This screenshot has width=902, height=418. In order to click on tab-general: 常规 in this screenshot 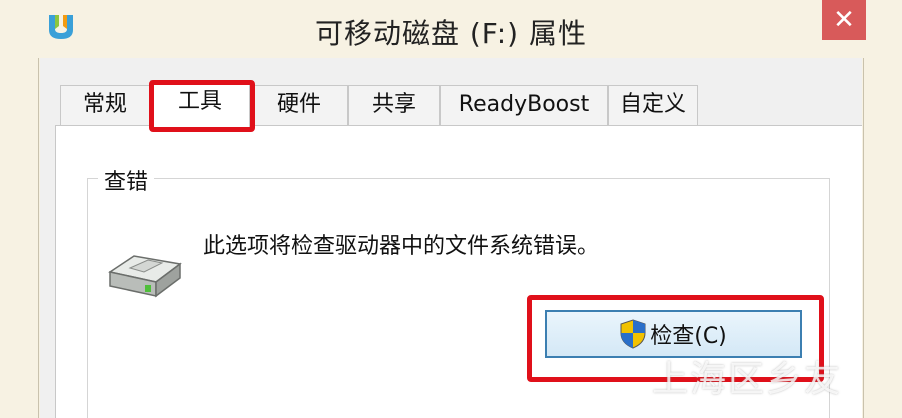, I will do `click(105, 105)`.